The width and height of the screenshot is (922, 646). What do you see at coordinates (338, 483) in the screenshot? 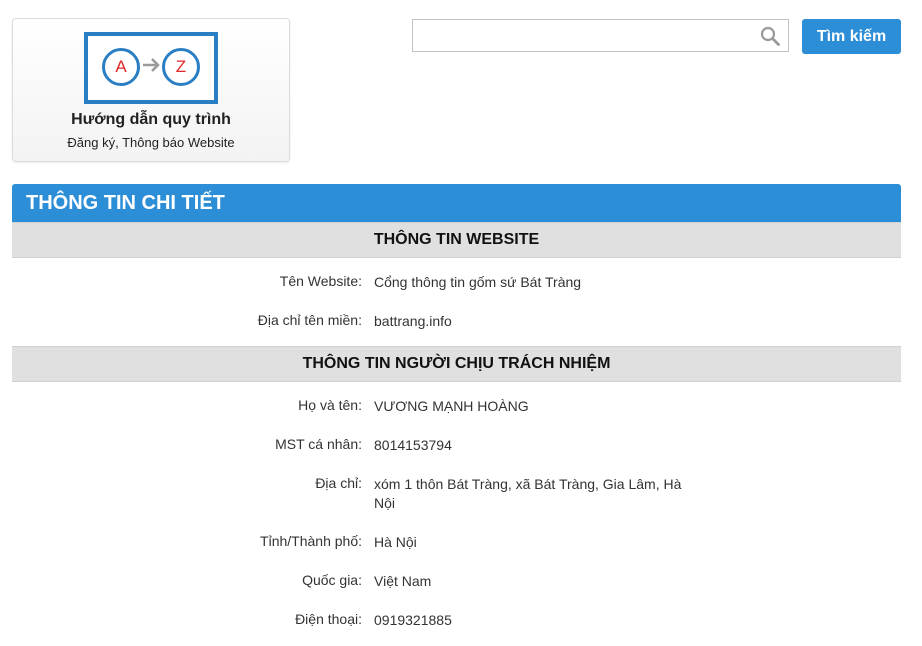
I see `address-label: Địa chỉ:` at bounding box center [338, 483].